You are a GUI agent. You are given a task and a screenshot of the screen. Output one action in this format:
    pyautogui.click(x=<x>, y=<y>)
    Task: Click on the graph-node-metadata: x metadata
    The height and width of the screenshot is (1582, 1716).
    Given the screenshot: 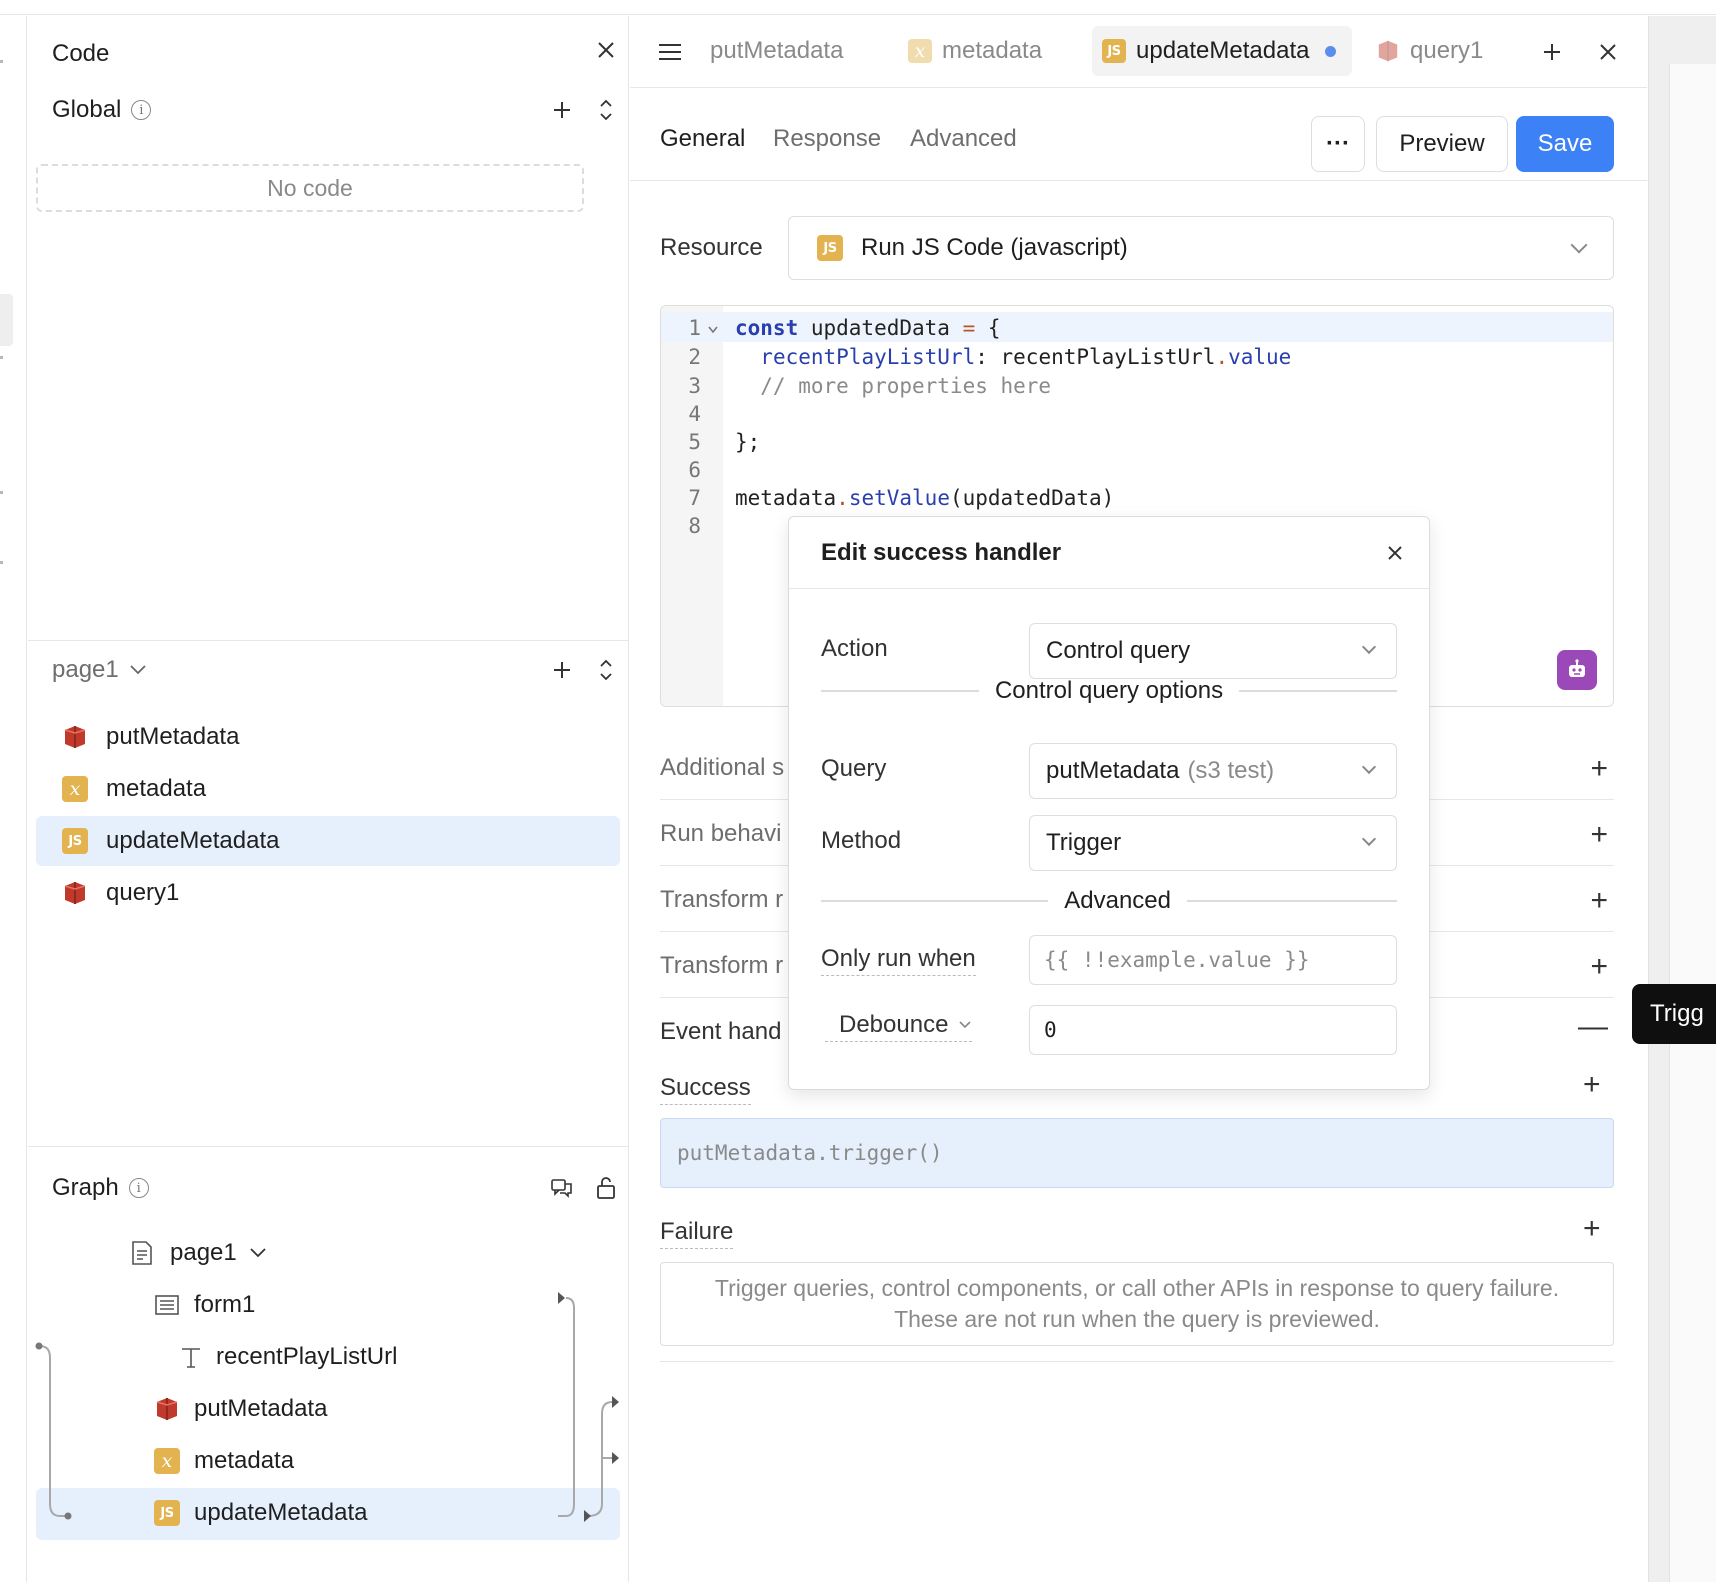 What is the action you would take?
    pyautogui.click(x=224, y=1461)
    